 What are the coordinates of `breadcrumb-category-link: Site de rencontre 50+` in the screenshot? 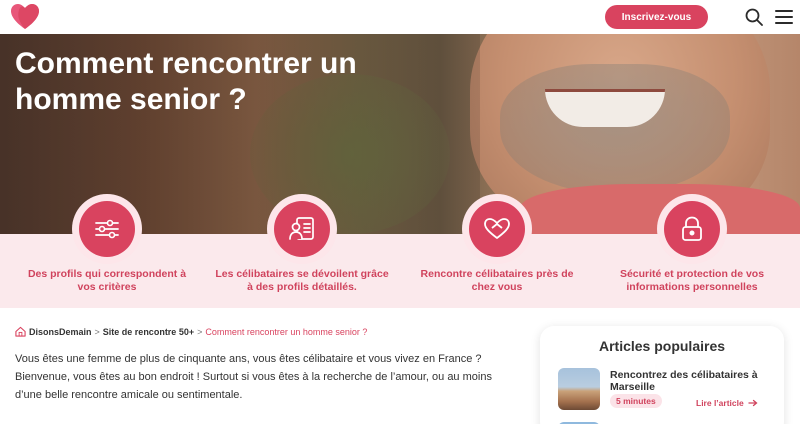 It's located at (148, 332).